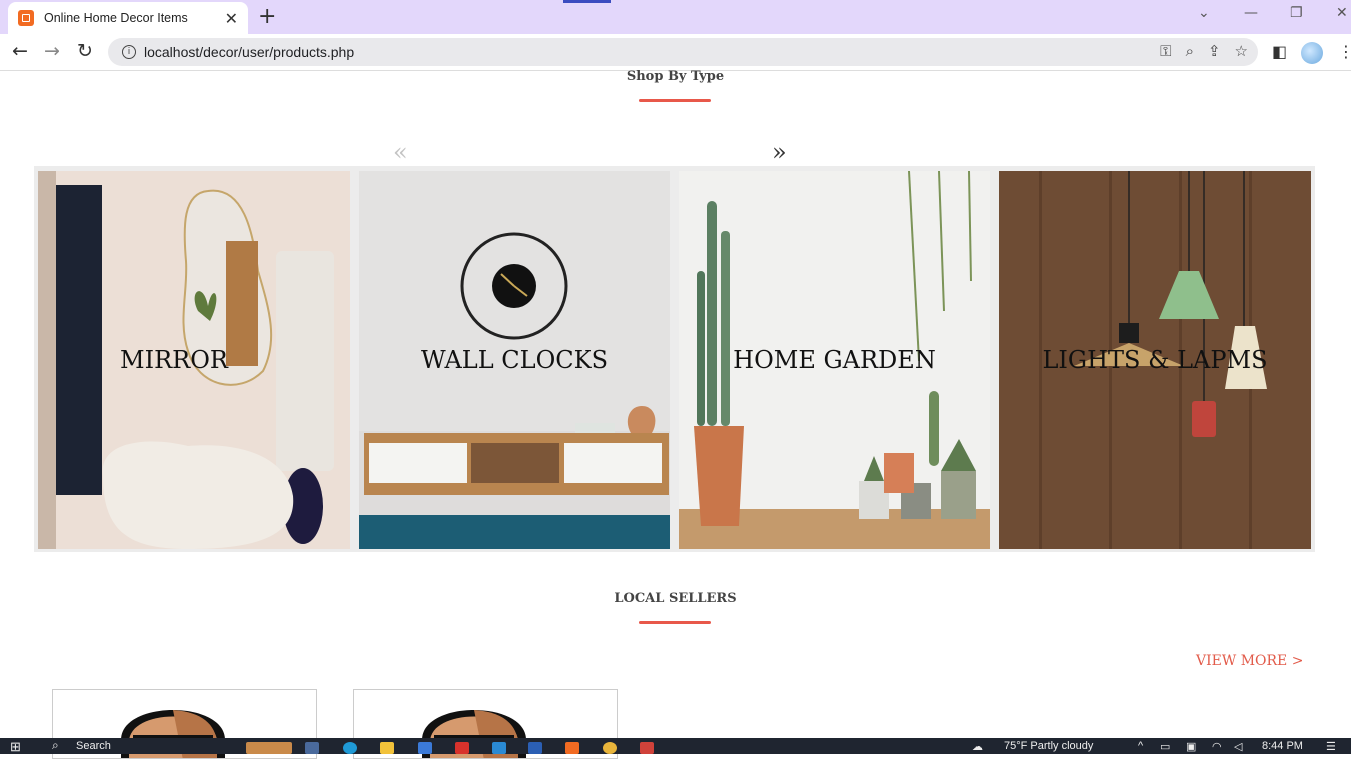 This screenshot has width=1351, height=759. What do you see at coordinates (116, 18) in the screenshot?
I see `tab-title: Online Home Decor Items` at bounding box center [116, 18].